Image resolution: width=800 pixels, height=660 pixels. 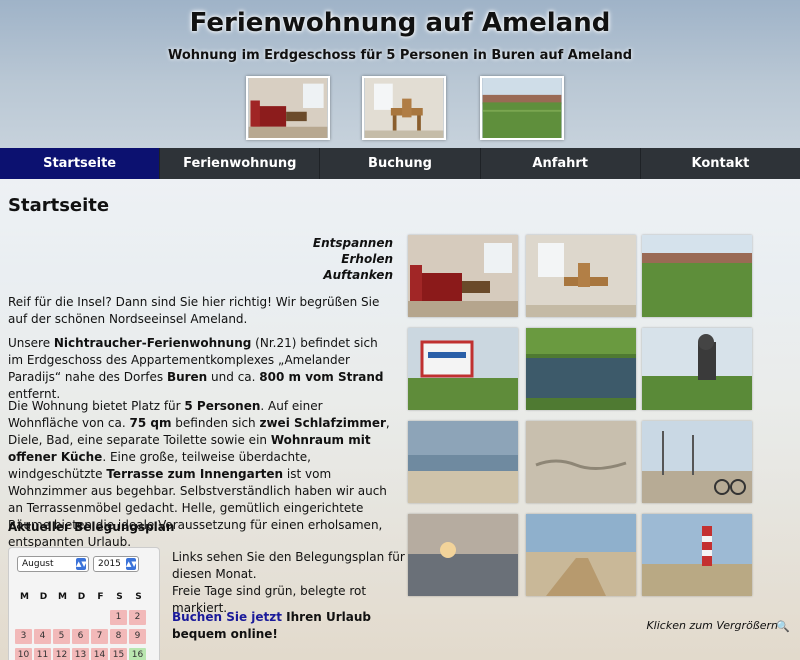 I want to click on tagline-line: Entspannen, so click(x=352, y=243).